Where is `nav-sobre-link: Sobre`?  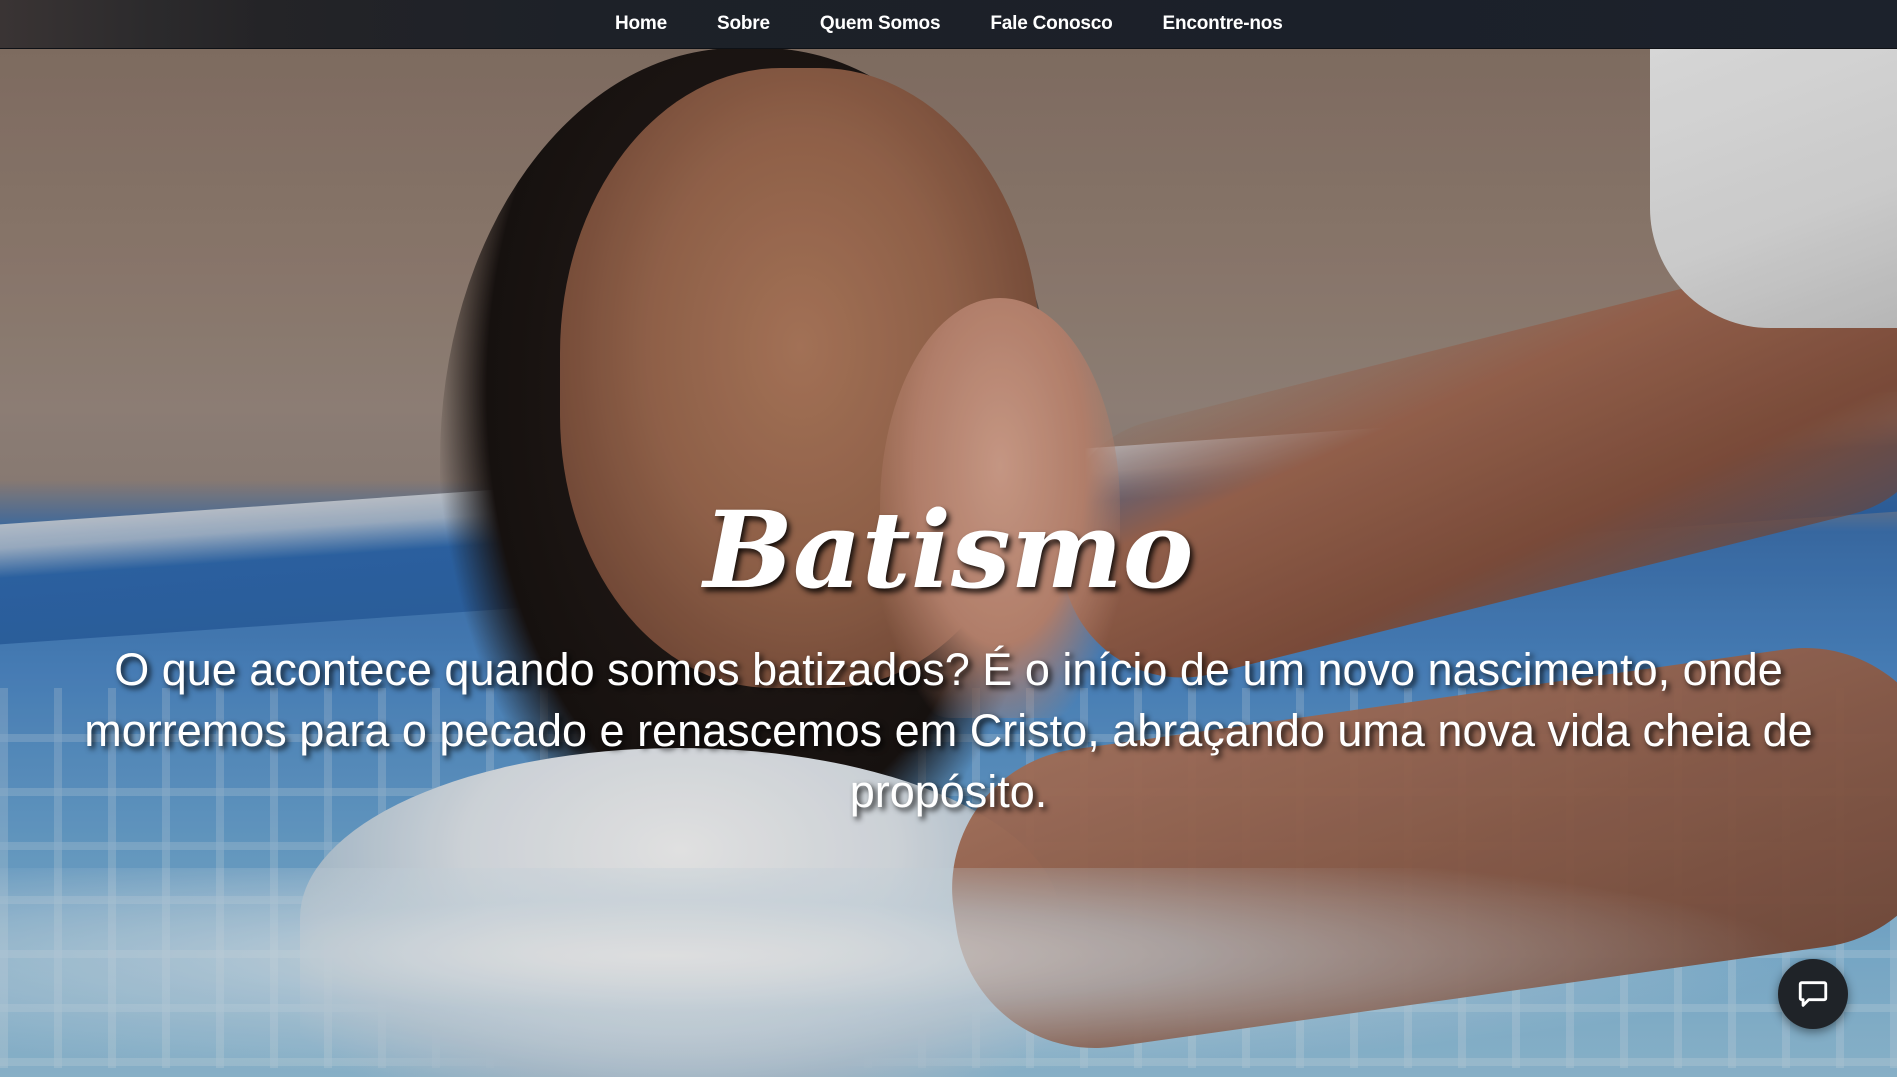 nav-sobre-link: Sobre is located at coordinates (743, 24).